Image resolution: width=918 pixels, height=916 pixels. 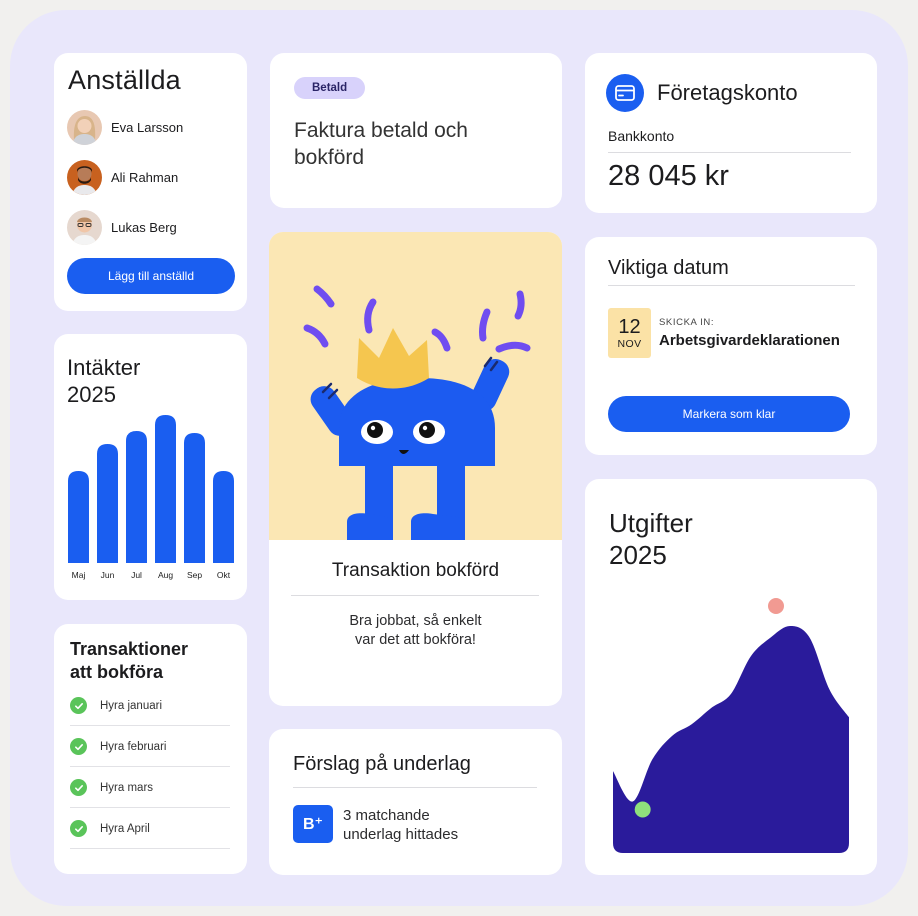 What do you see at coordinates (136, 575) in the screenshot?
I see `income-tick-label: Jul` at bounding box center [136, 575].